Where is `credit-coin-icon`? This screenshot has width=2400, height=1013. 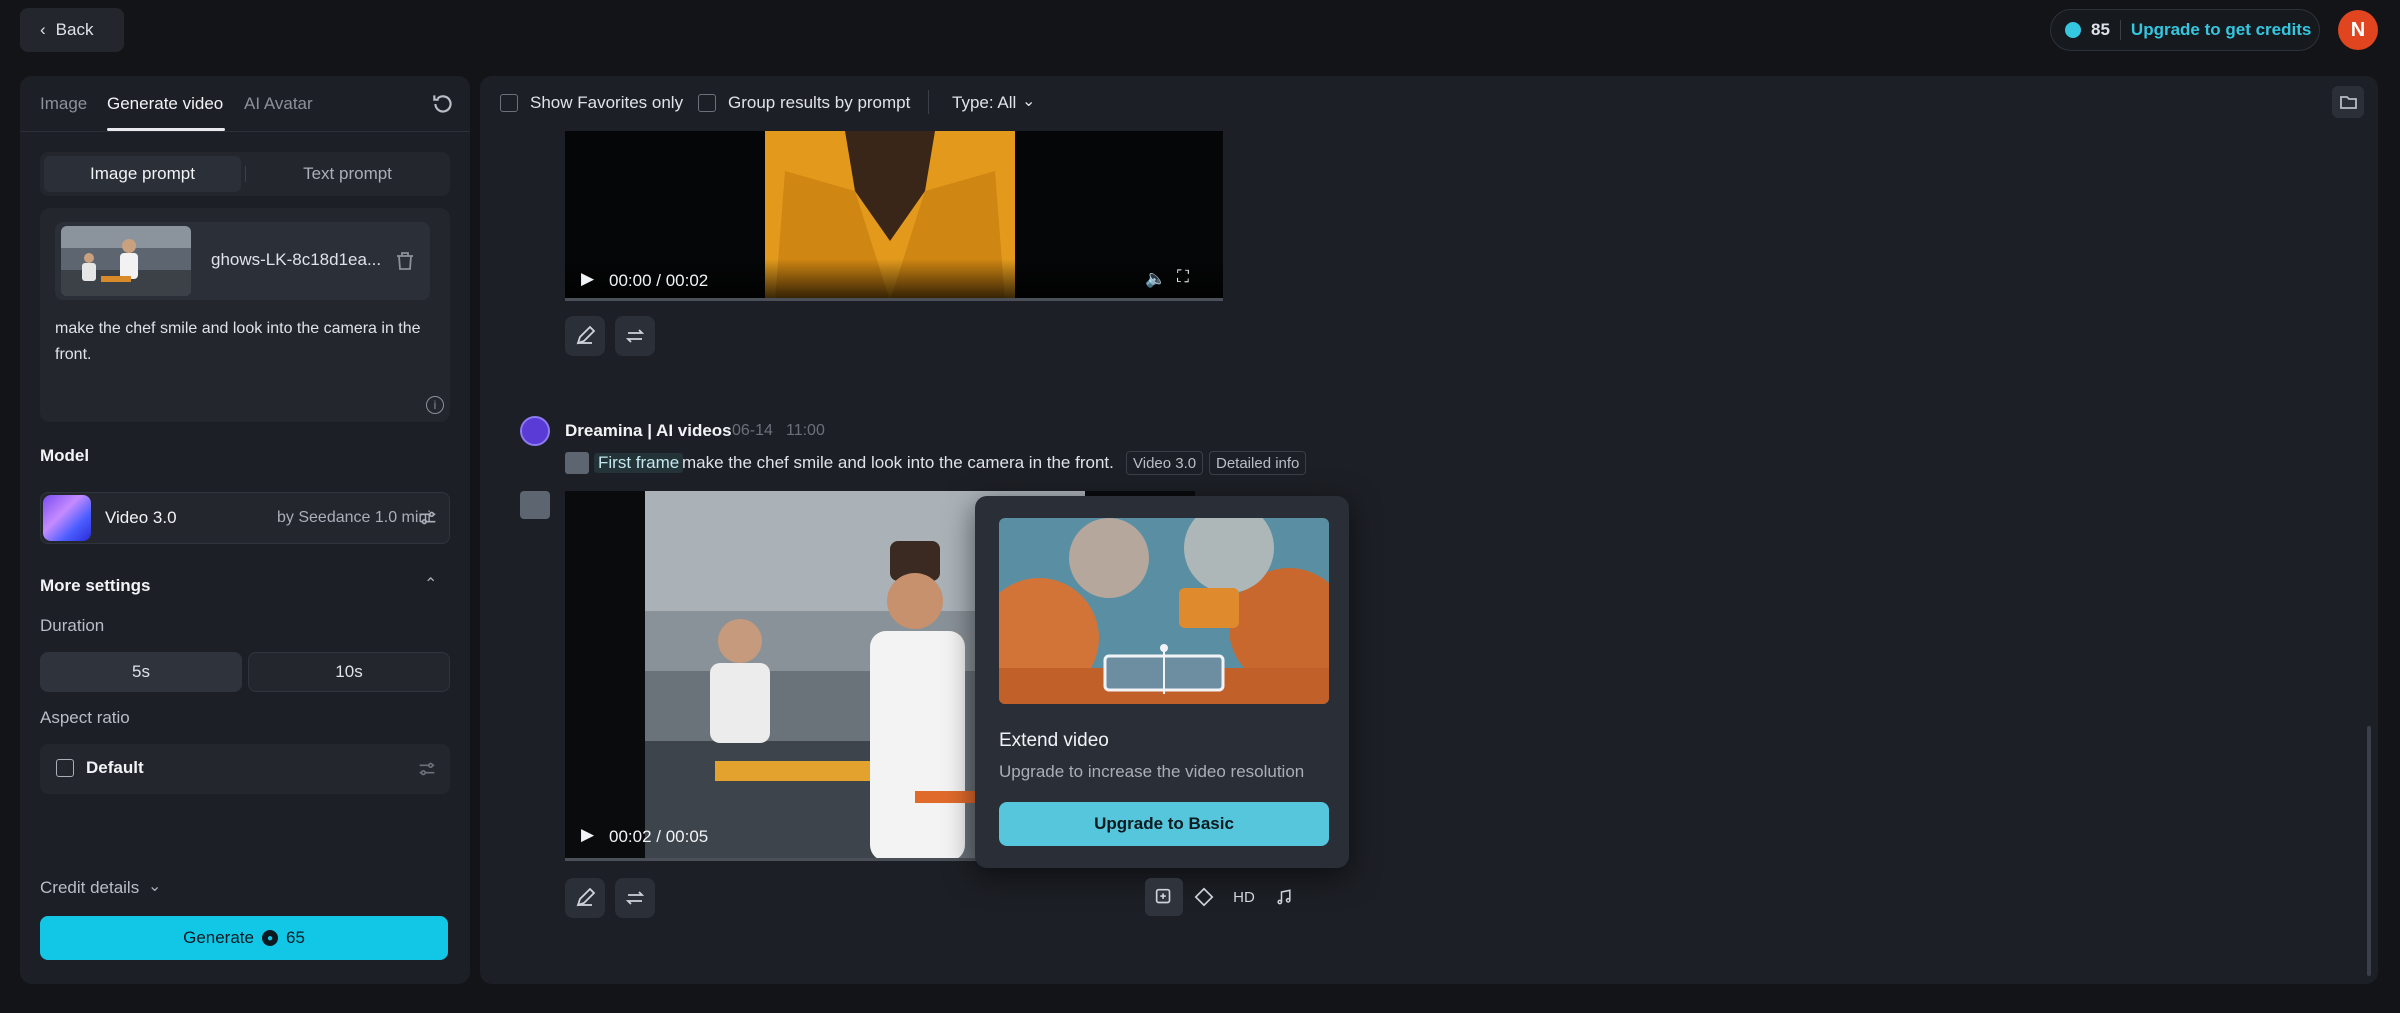 credit-coin-icon is located at coordinates (2073, 30).